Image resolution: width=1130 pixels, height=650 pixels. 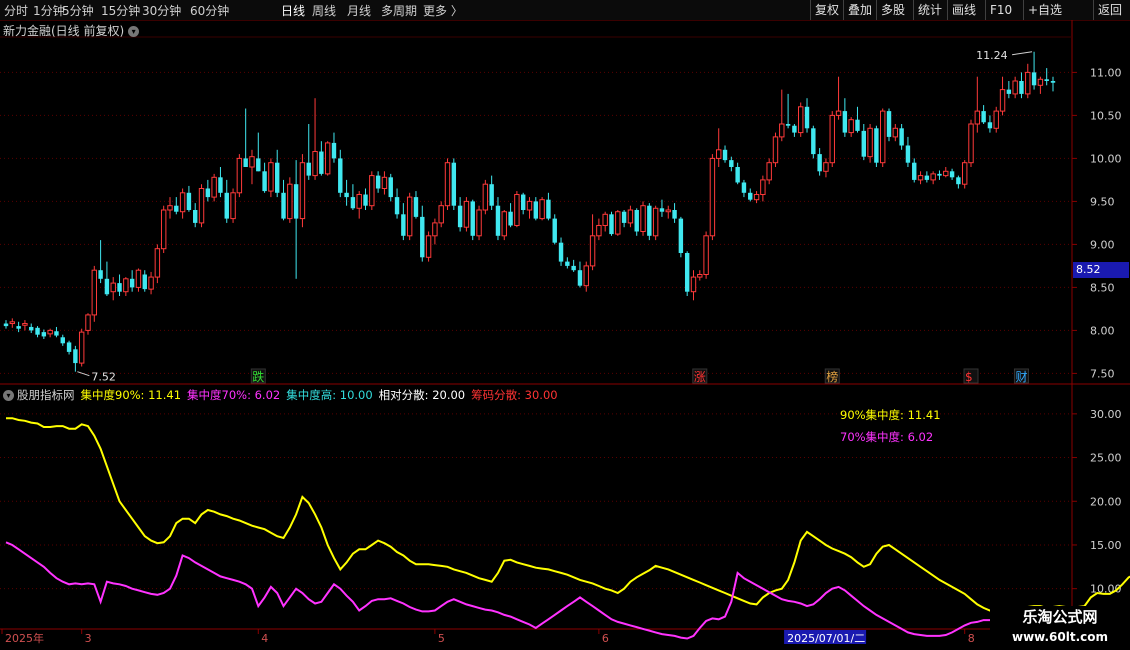 What do you see at coordinates (258, 376) in the screenshot?
I see `event-marker-0: 跌` at bounding box center [258, 376].